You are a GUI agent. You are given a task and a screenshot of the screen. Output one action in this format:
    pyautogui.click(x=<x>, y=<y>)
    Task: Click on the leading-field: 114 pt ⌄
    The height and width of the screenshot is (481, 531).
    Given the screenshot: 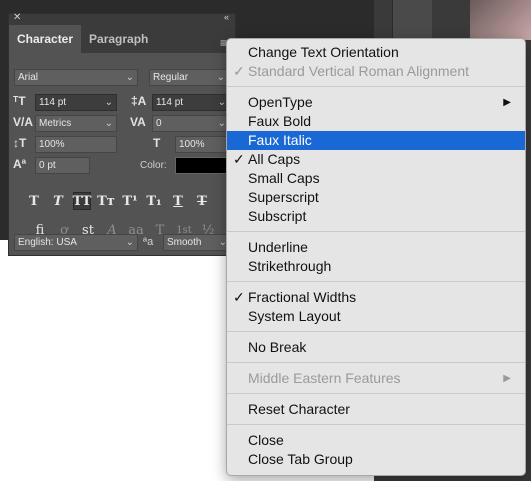 What is the action you would take?
    pyautogui.click(x=191, y=102)
    